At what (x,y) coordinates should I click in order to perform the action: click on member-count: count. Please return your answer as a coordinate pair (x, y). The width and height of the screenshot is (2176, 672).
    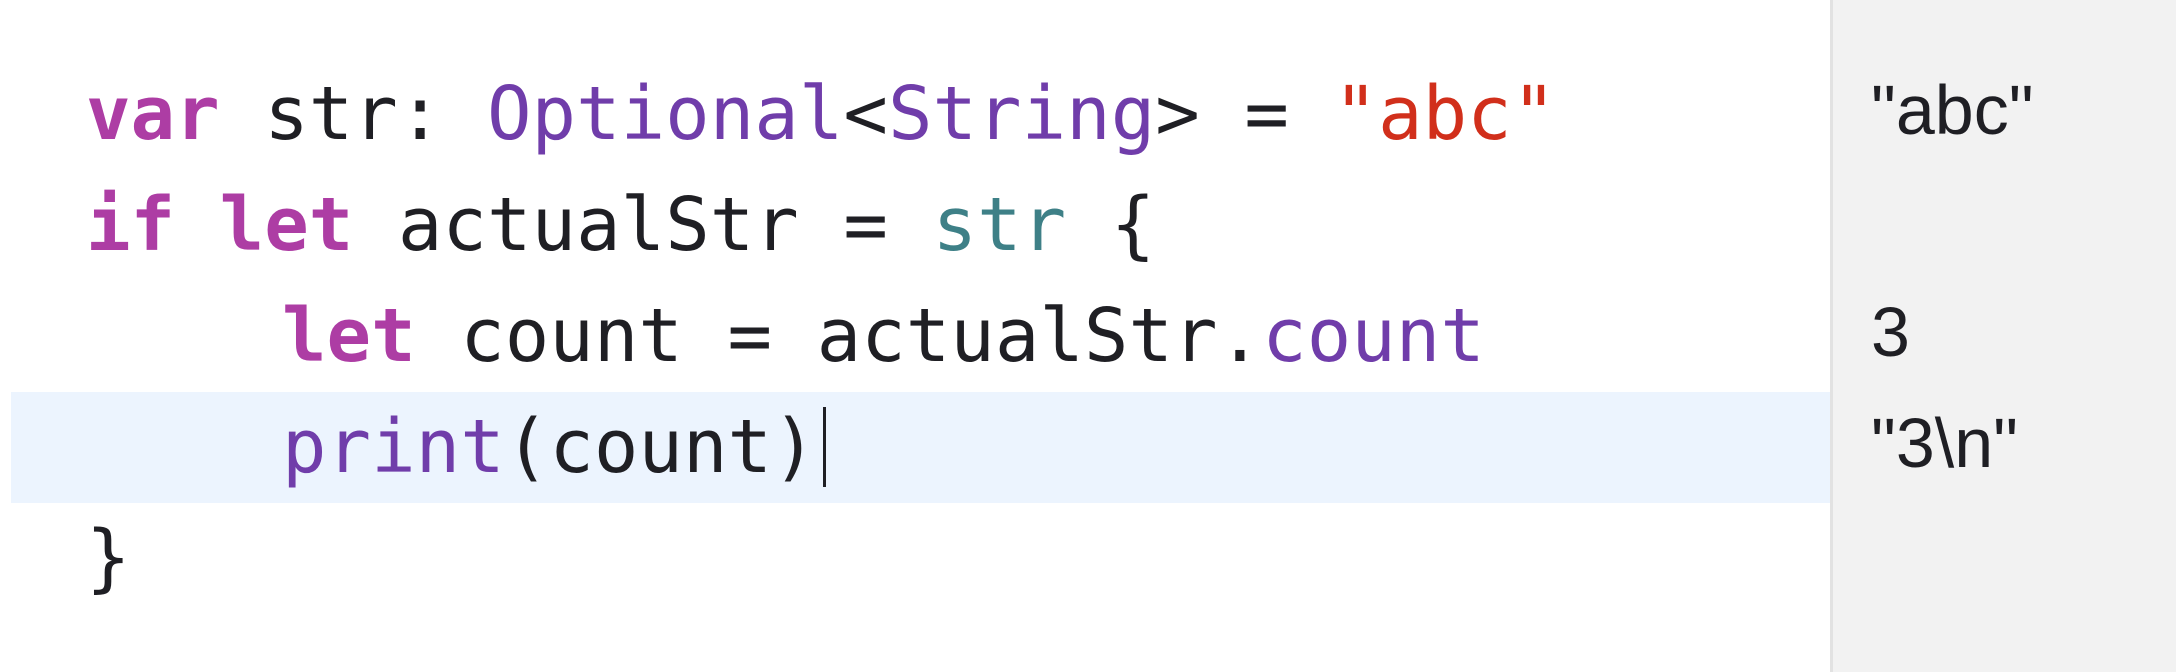
    Looking at the image, I should click on (1373, 336).